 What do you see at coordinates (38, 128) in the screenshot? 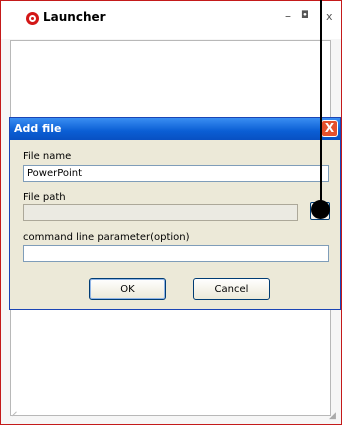
I see `dialog-title: Add file` at bounding box center [38, 128].